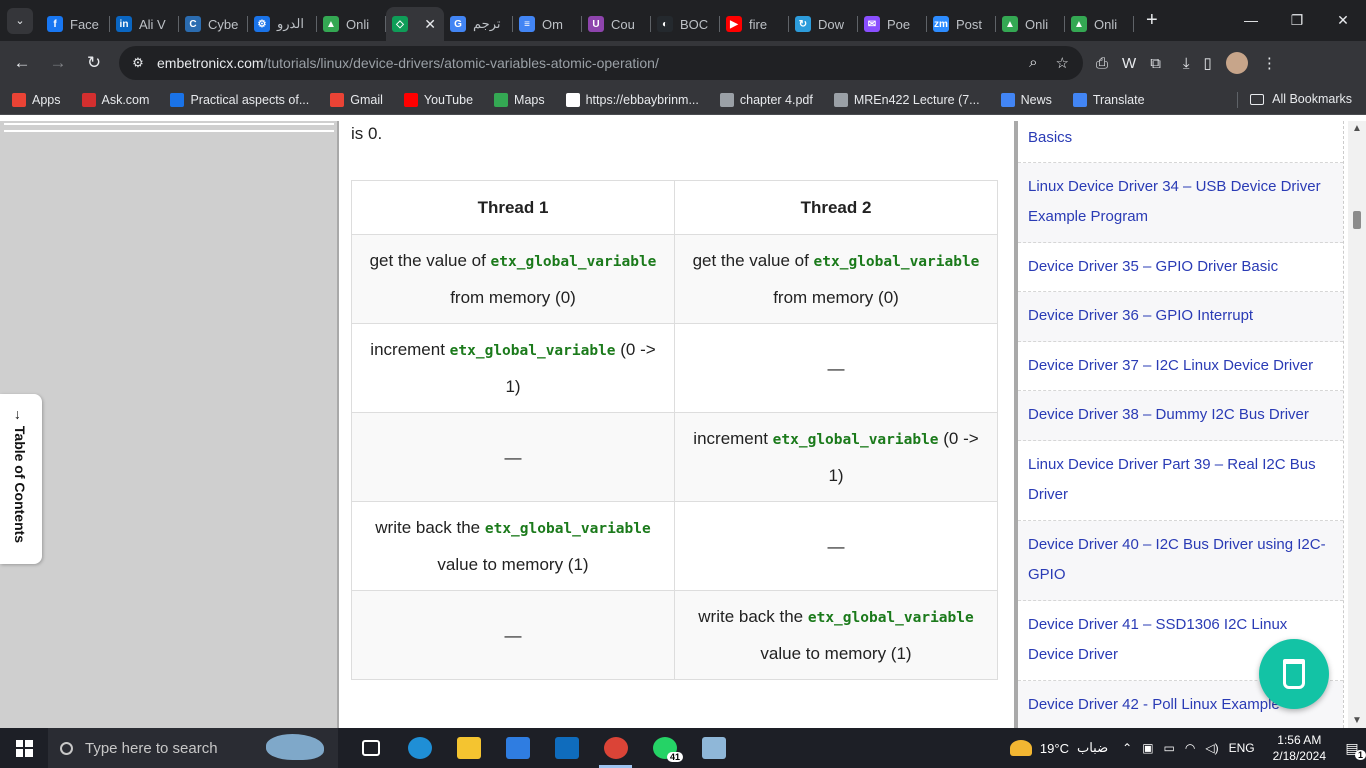 This screenshot has width=1366, height=768. I want to click on bookmark-item: Apps, so click(36, 99).